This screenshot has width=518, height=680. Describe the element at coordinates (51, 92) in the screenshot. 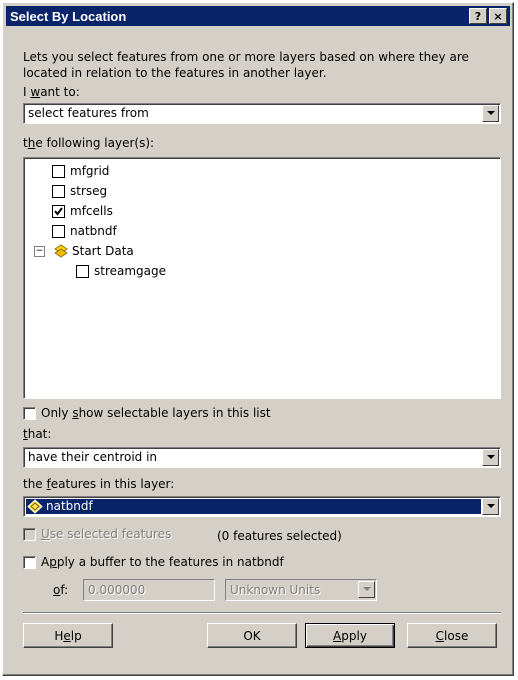

I see `i-want-to-label: I want to:` at that location.